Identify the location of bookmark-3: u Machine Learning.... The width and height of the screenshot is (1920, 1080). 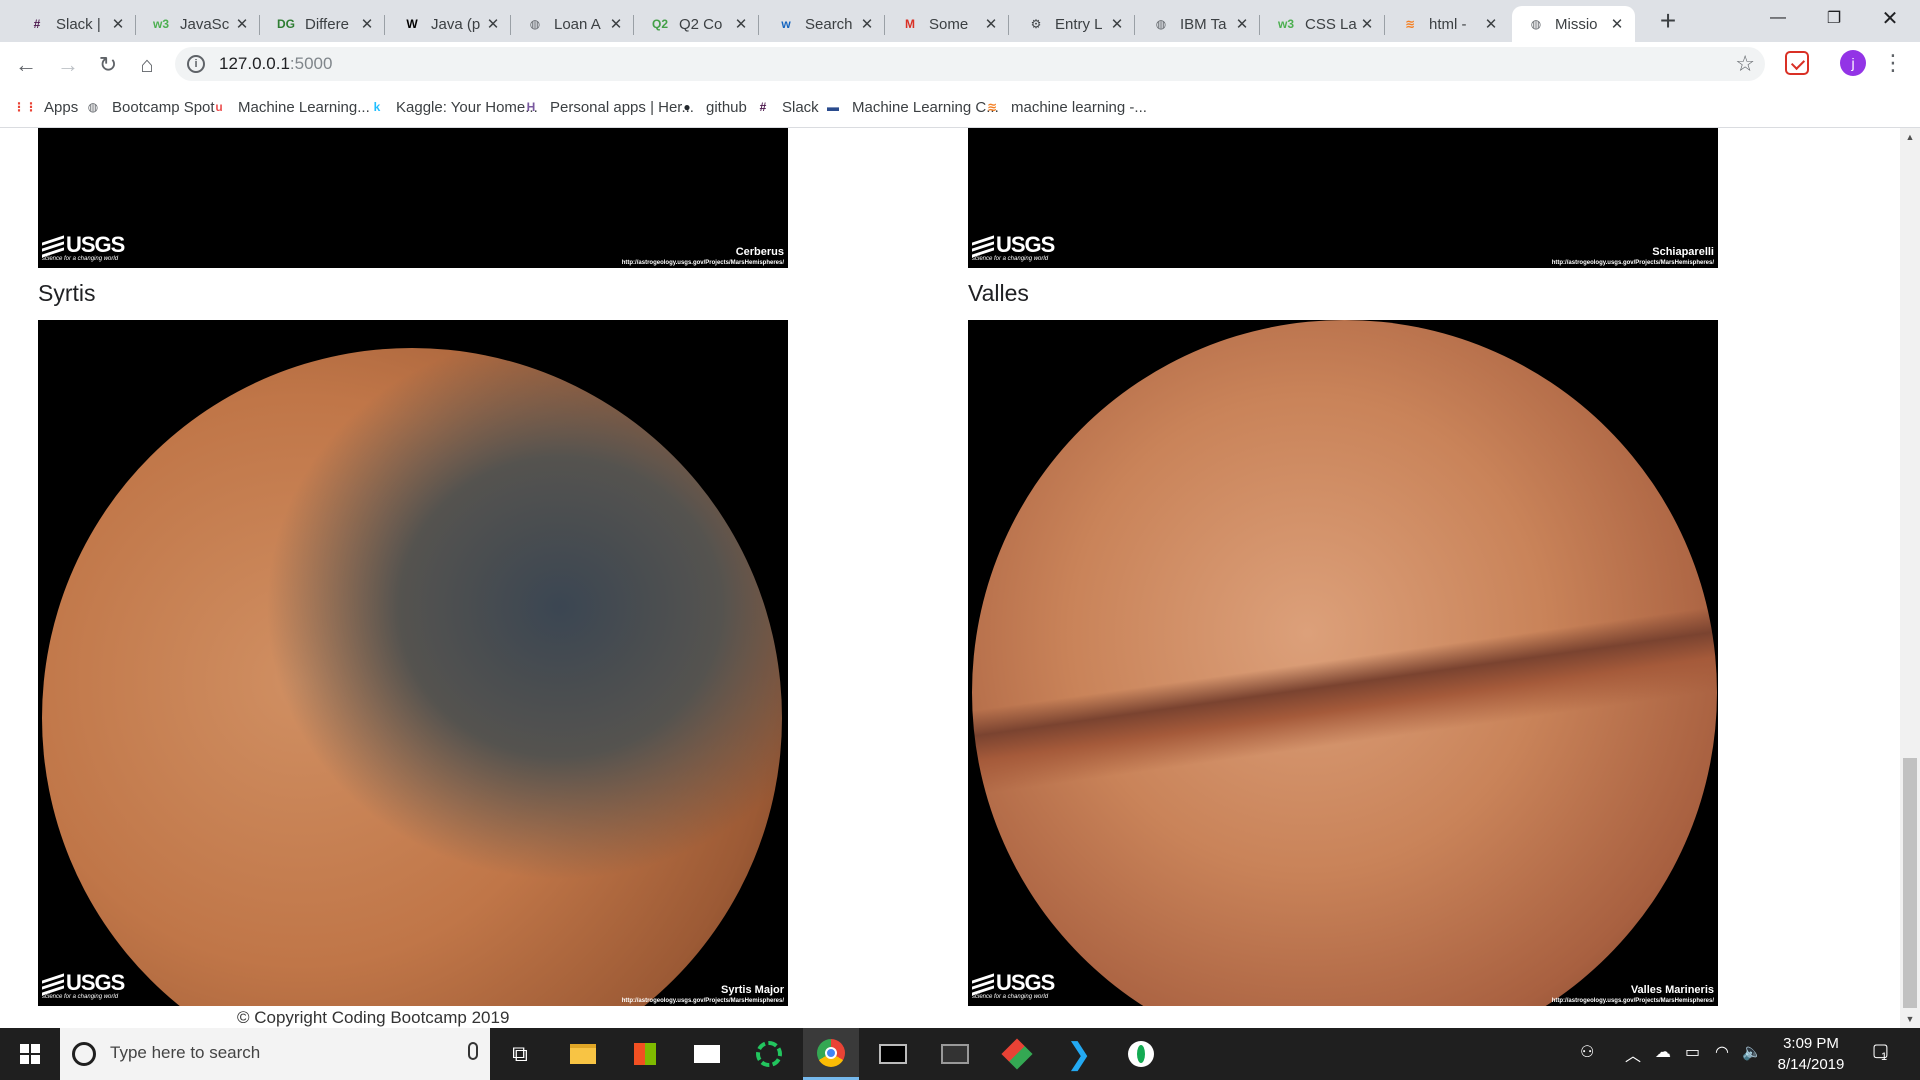
(290, 107).